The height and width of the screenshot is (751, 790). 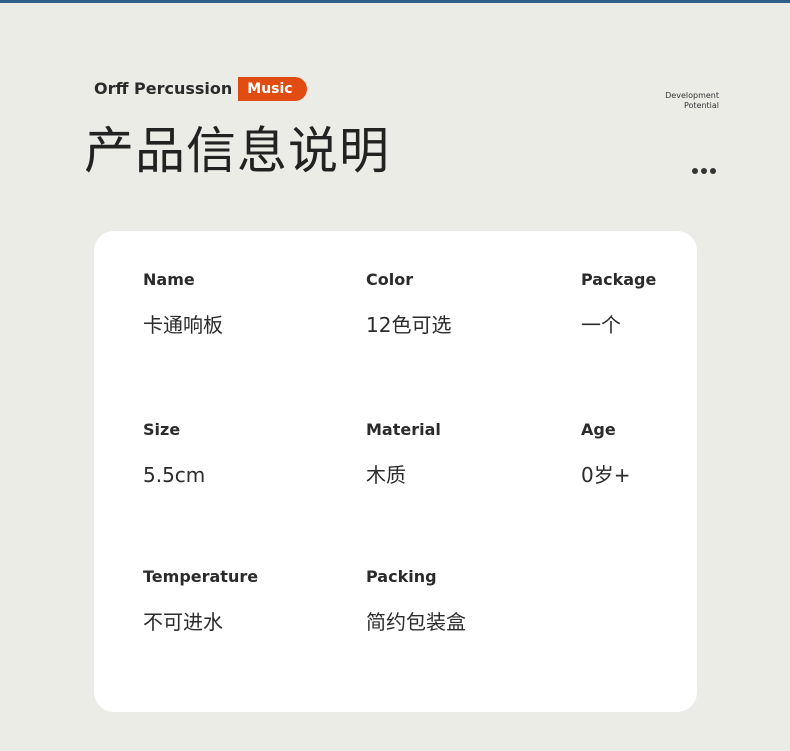 What do you see at coordinates (601, 325) in the screenshot?
I see `spec-value: 一个` at bounding box center [601, 325].